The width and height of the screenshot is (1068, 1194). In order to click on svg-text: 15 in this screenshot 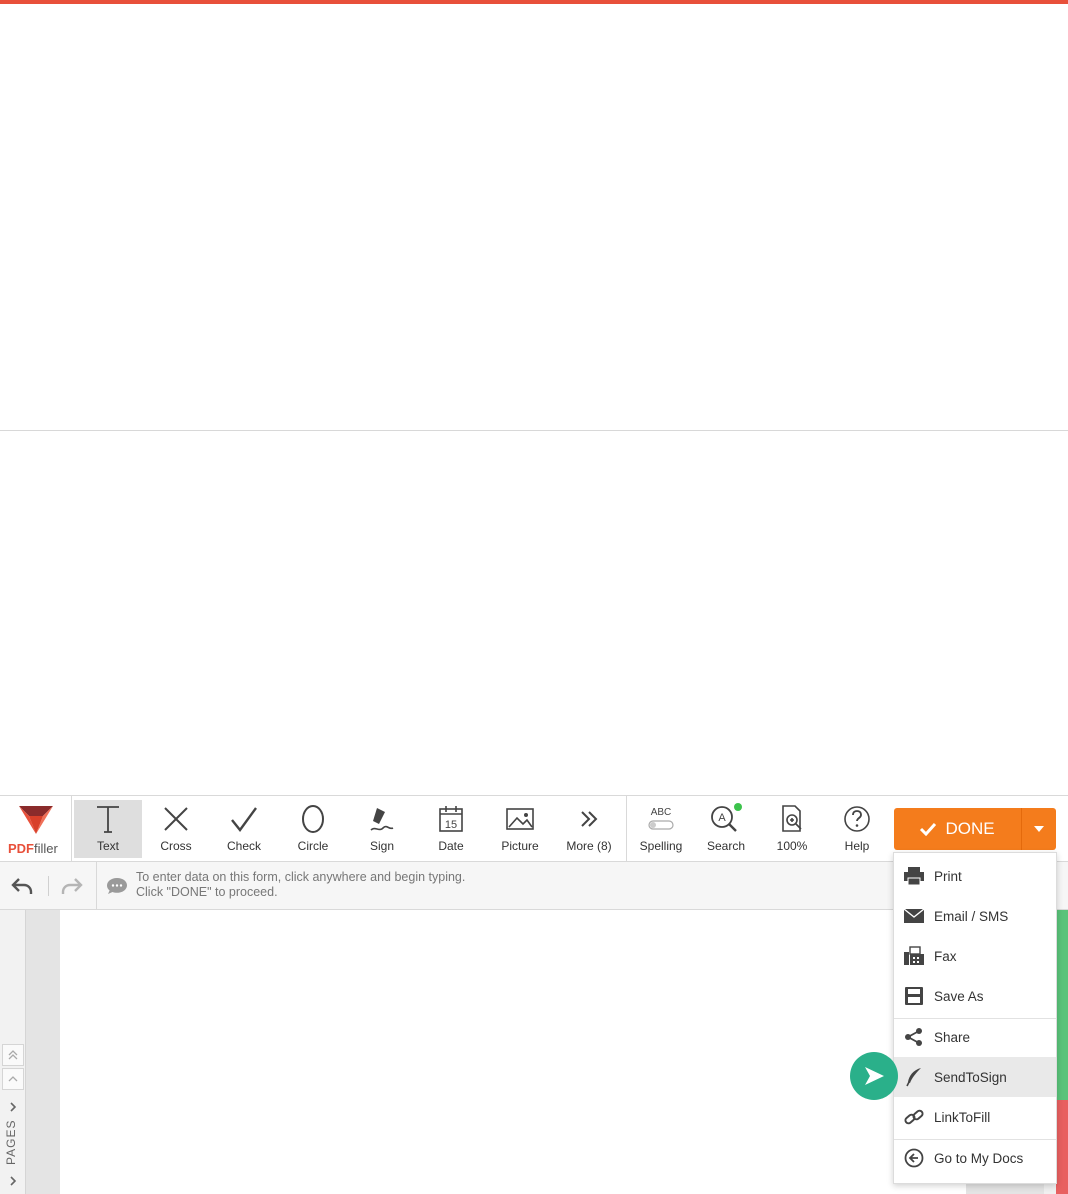, I will do `click(451, 825)`.